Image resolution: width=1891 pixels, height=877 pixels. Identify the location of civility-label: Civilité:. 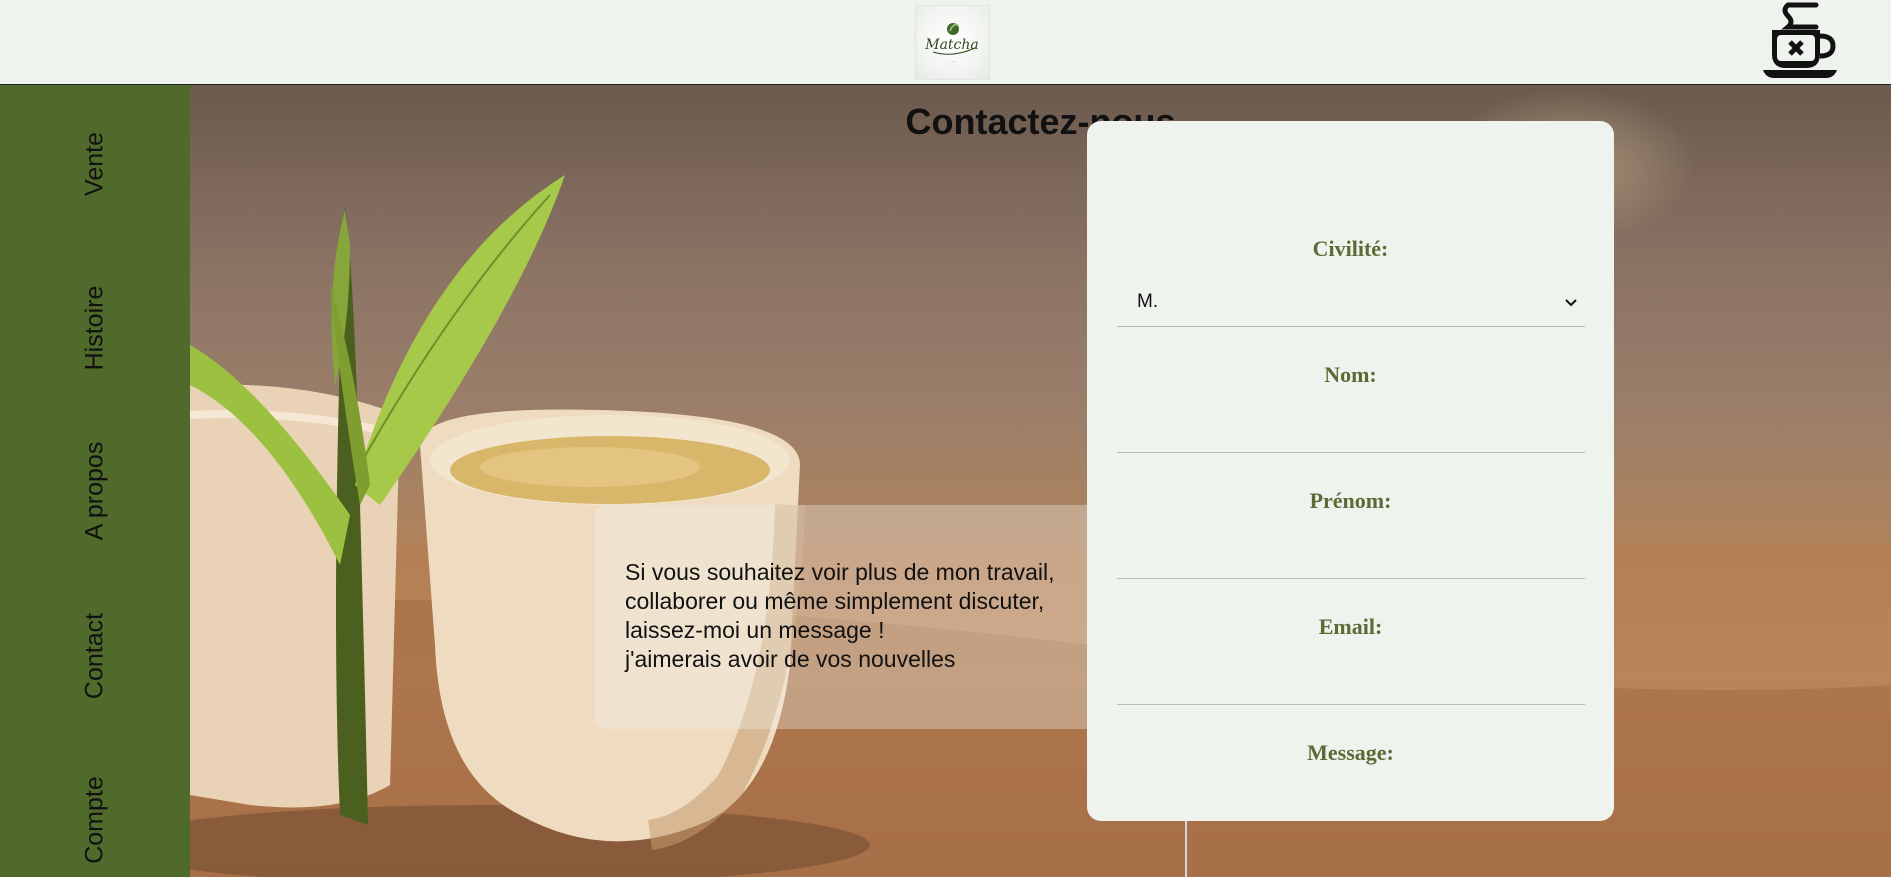
(1350, 248).